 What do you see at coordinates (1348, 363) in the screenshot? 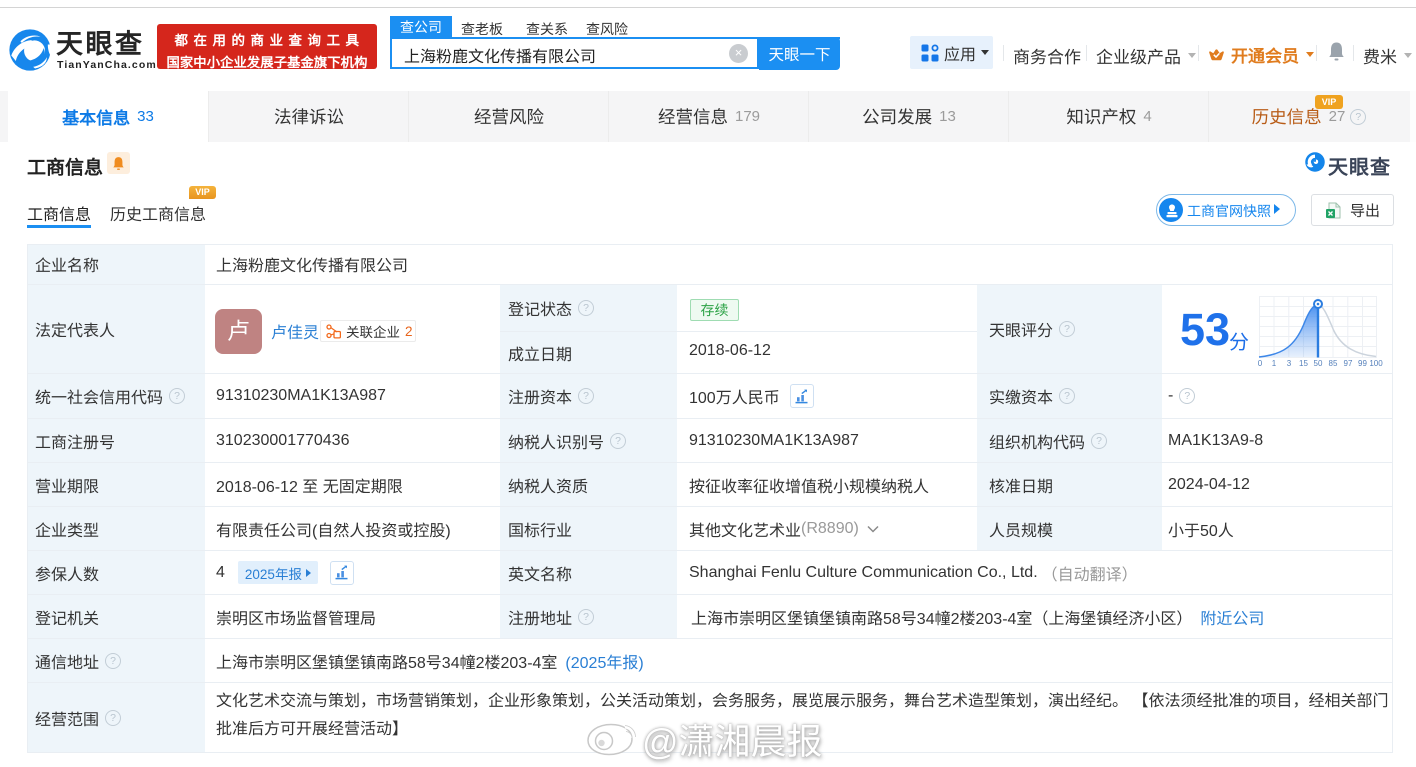
I see `svg-text: 97` at bounding box center [1348, 363].